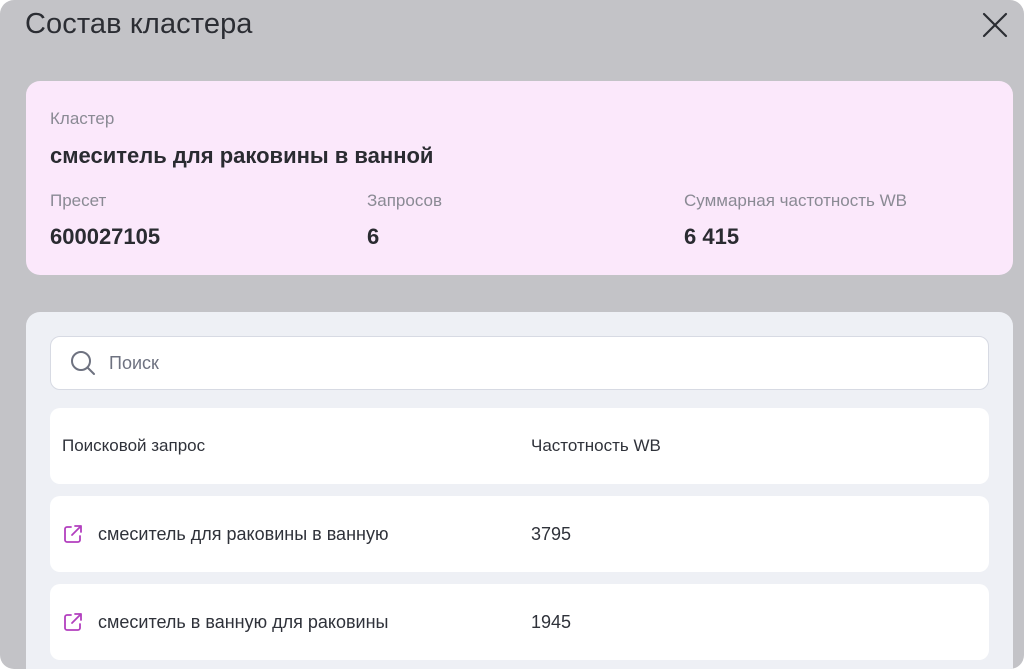  What do you see at coordinates (82, 118) in the screenshot?
I see `cluster-label: Кластер` at bounding box center [82, 118].